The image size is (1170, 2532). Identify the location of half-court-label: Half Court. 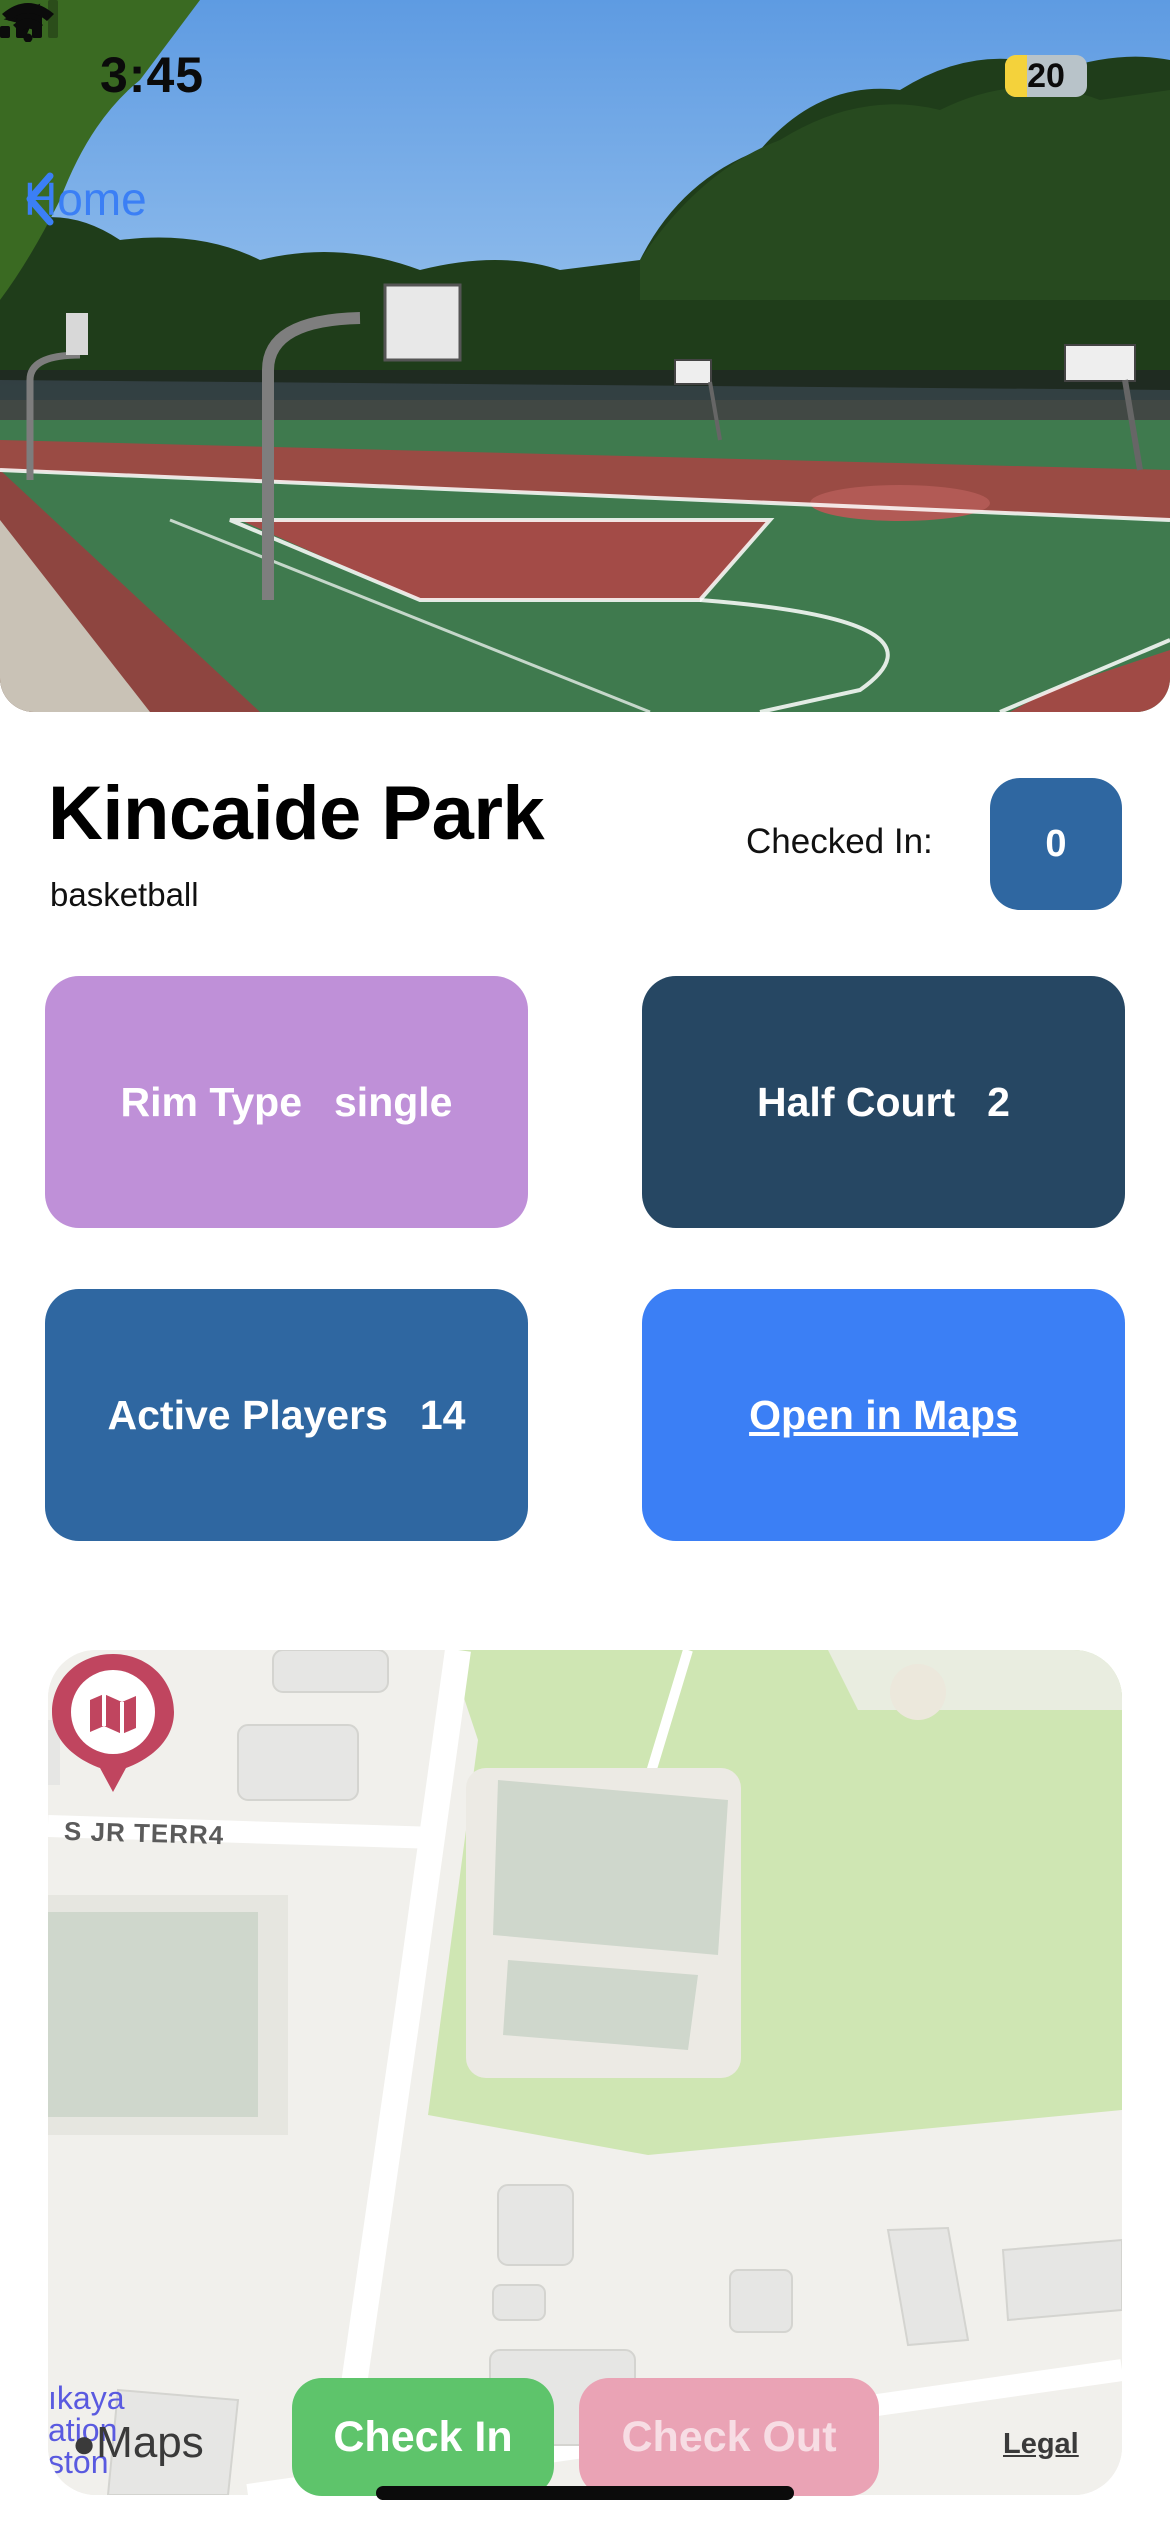
(856, 1101).